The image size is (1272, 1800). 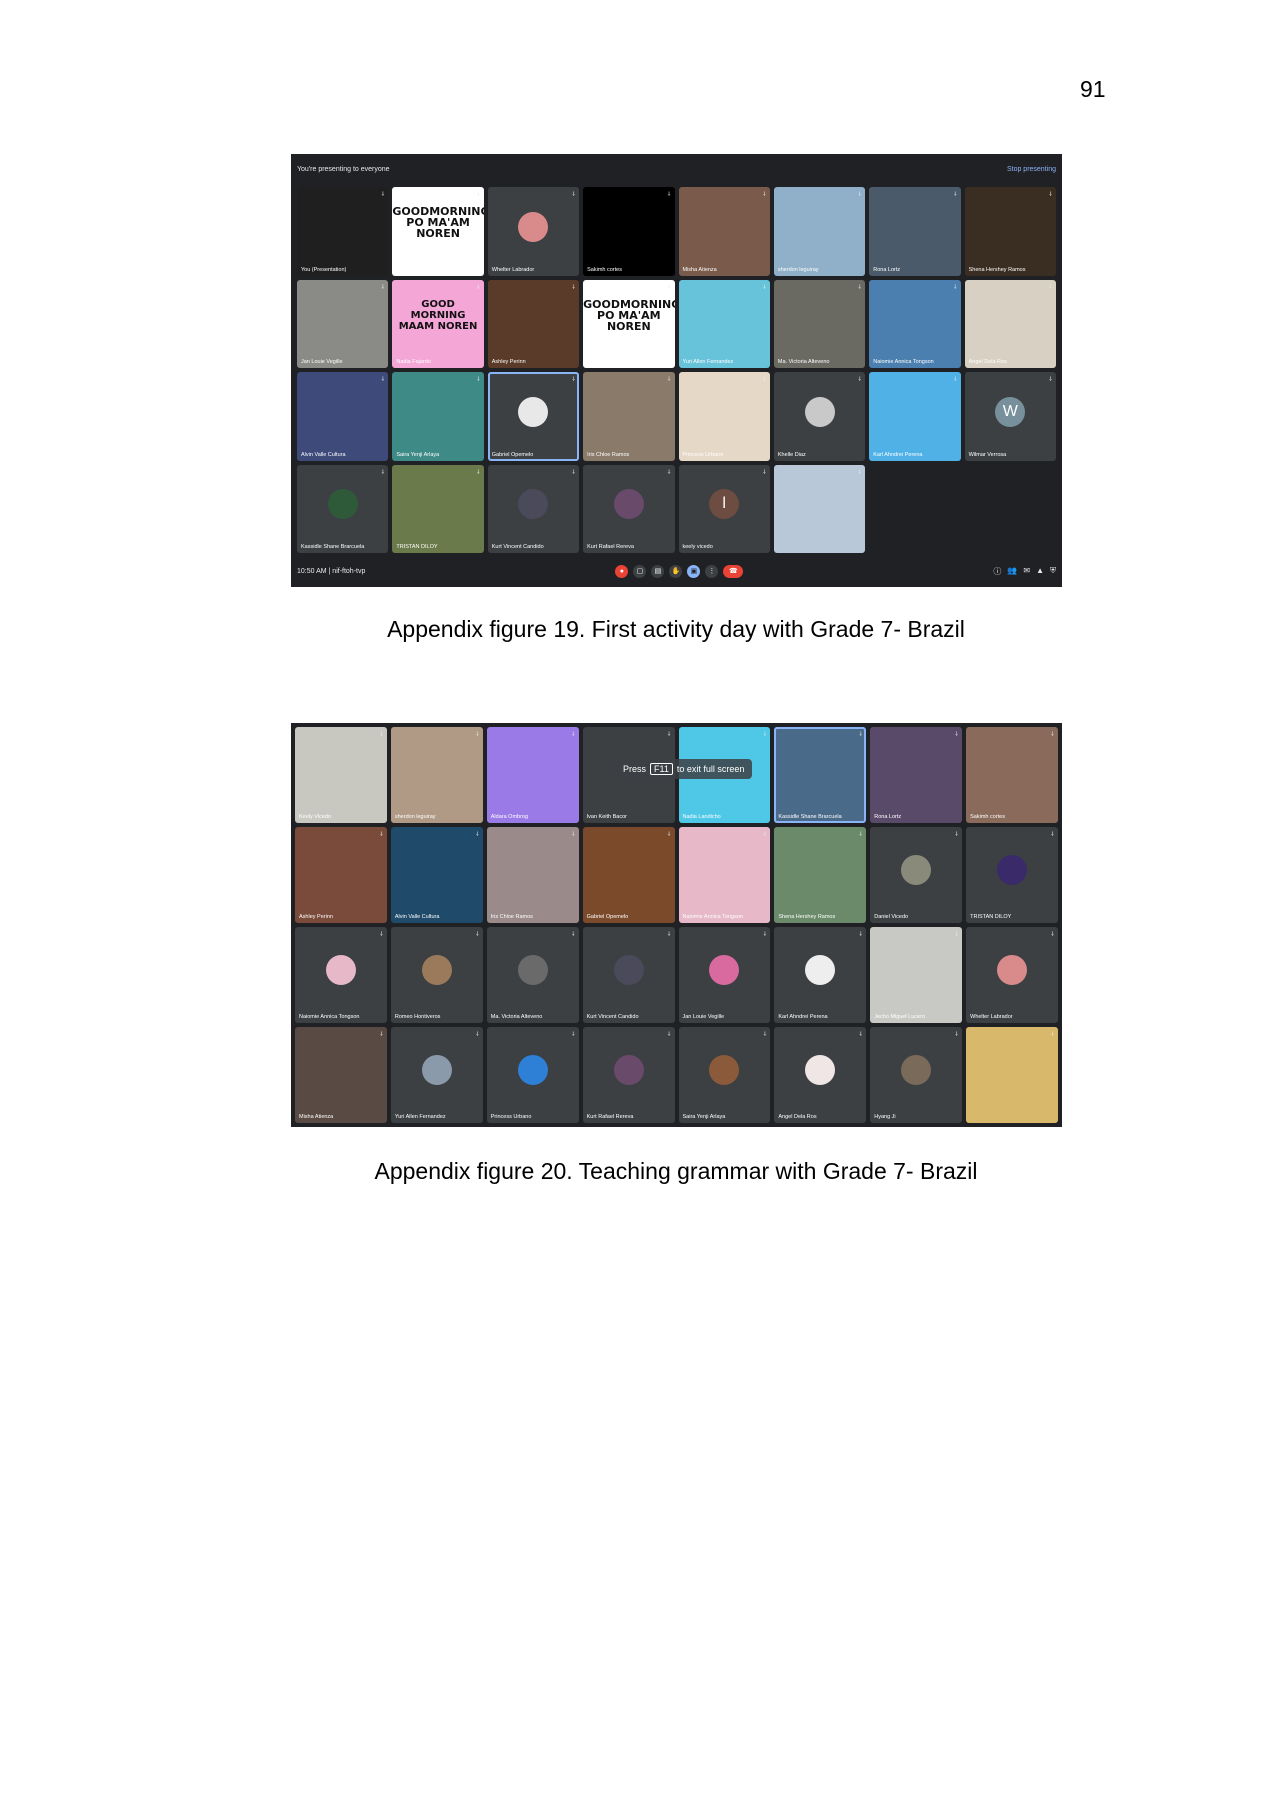 I want to click on call-controls: ● ▢ ▤ ✋ ▣ ⋮ ☎, so click(x=679, y=571).